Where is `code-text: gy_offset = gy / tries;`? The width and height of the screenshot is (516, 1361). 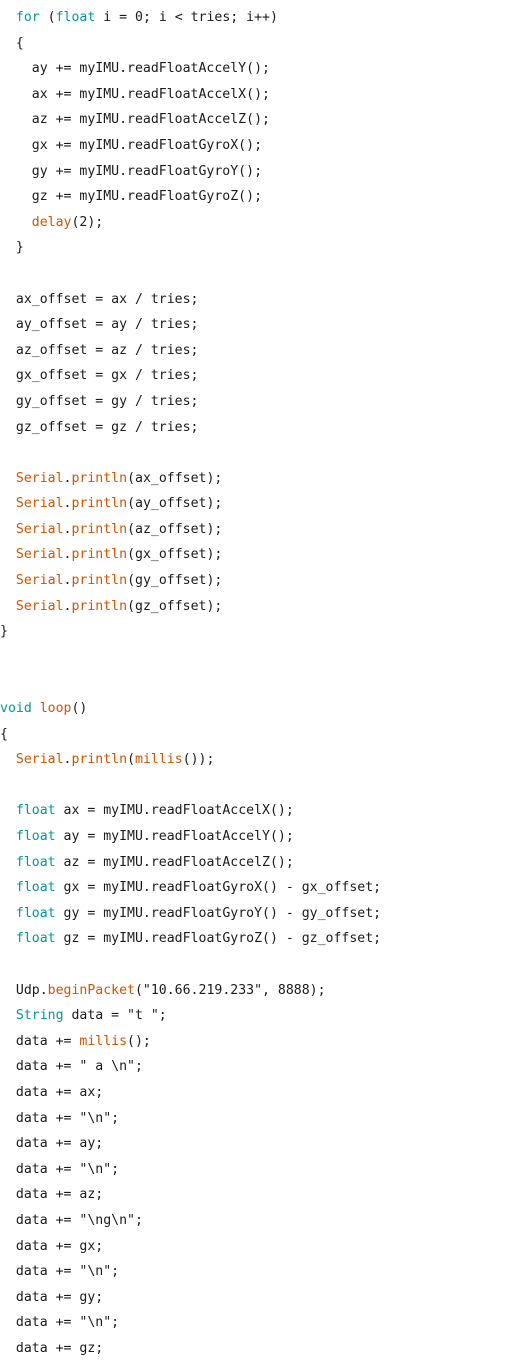
code-text: gy_offset = gy / tries; is located at coordinates (99, 401).